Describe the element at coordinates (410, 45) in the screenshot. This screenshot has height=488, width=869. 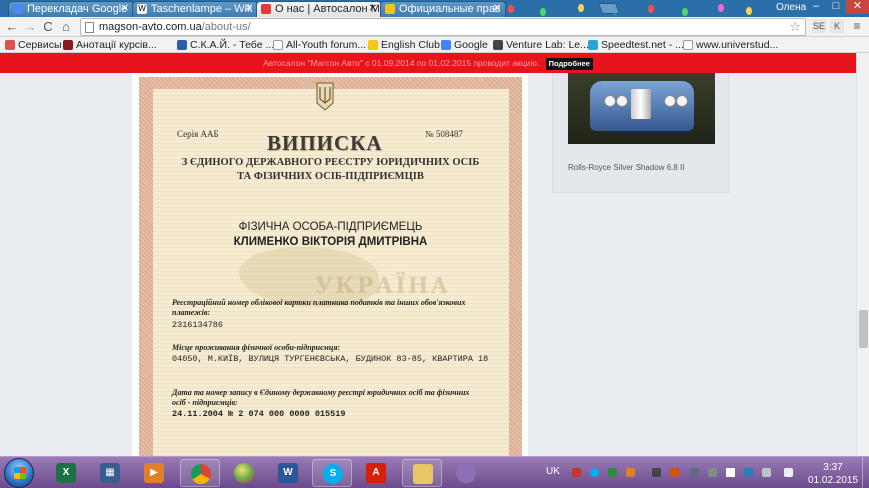
I see `bookmark-label: English Club` at that location.